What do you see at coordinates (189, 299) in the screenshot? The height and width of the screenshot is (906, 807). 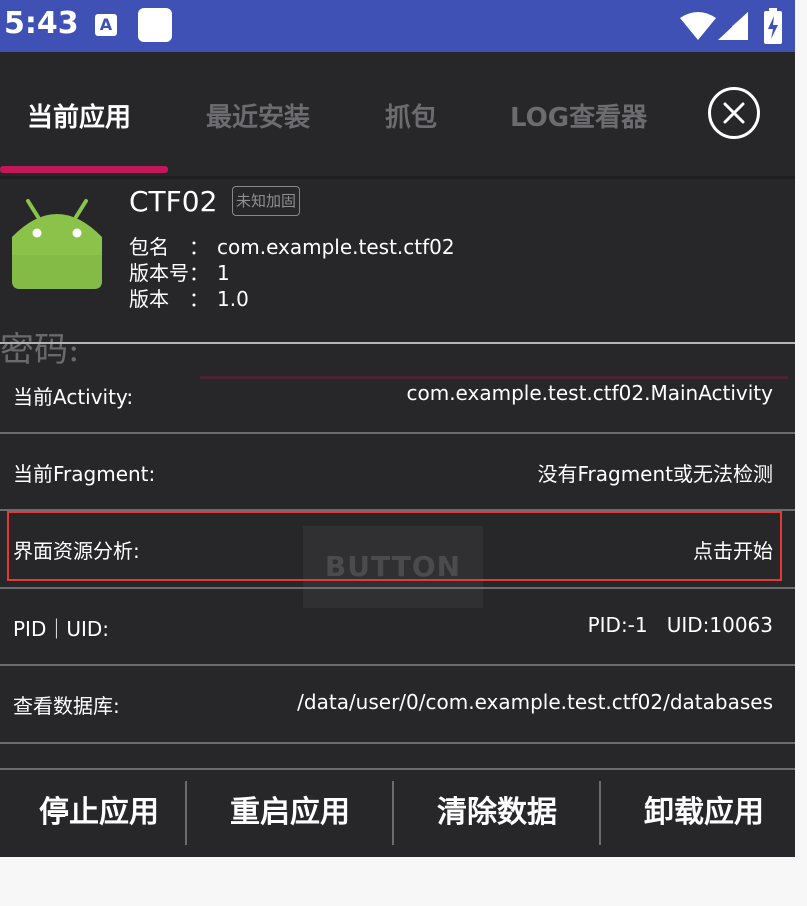 I see `version-name-row: 版本 ： 1.0` at bounding box center [189, 299].